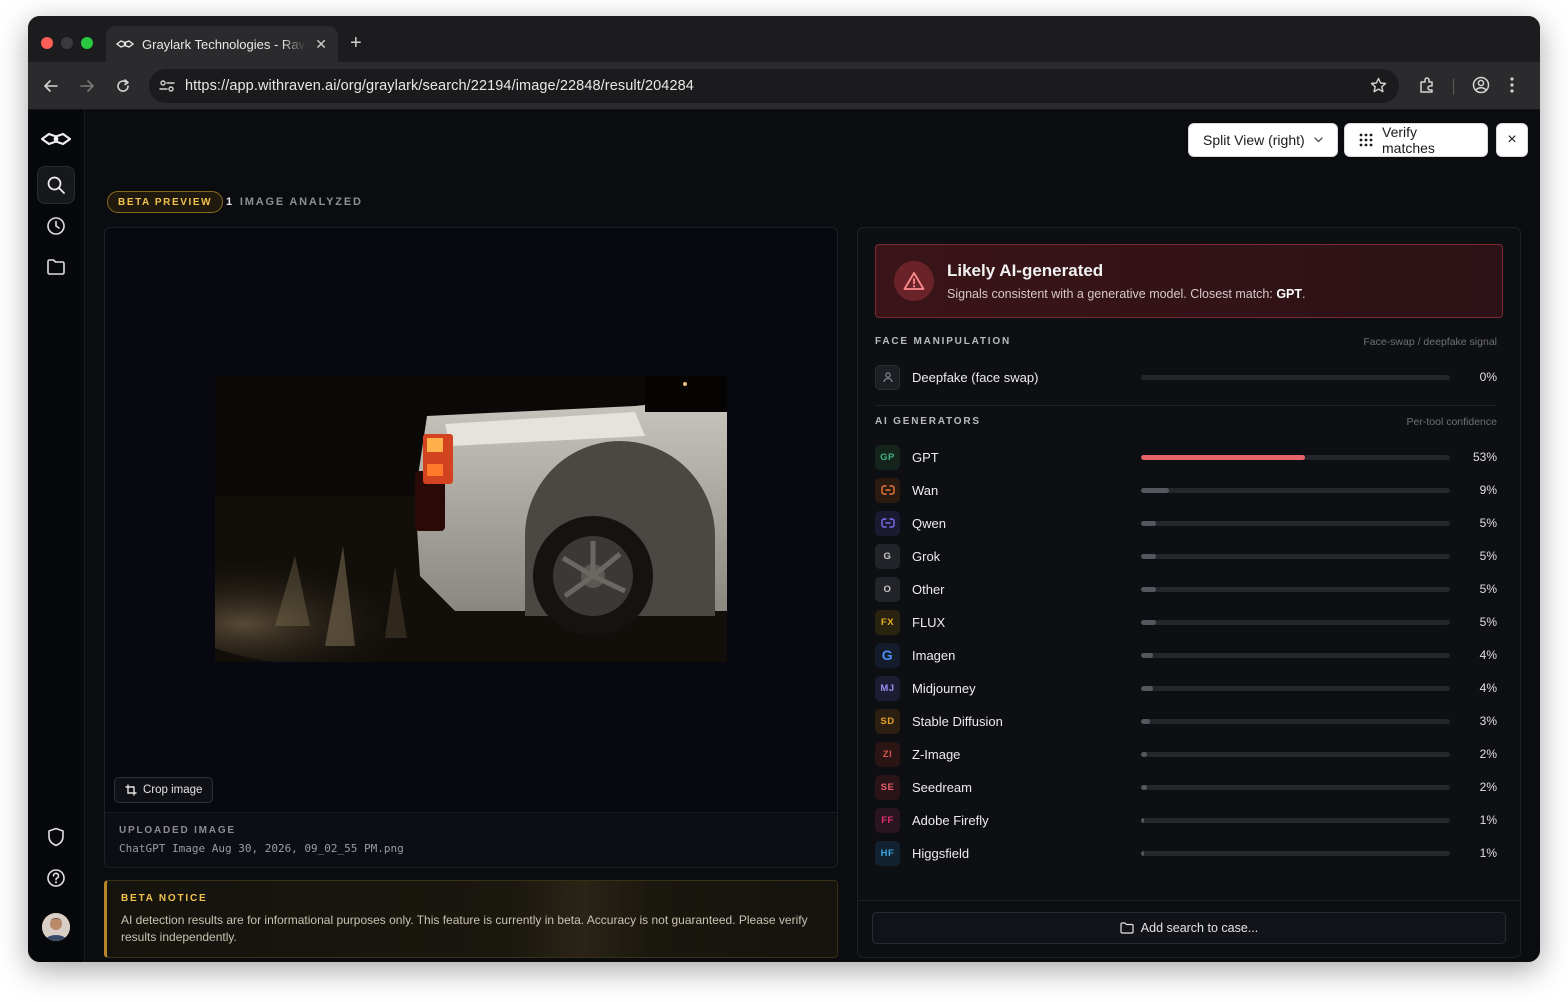 The width and height of the screenshot is (1568, 1002). What do you see at coordinates (356, 43) in the screenshot?
I see `new-tab-icon: +` at bounding box center [356, 43].